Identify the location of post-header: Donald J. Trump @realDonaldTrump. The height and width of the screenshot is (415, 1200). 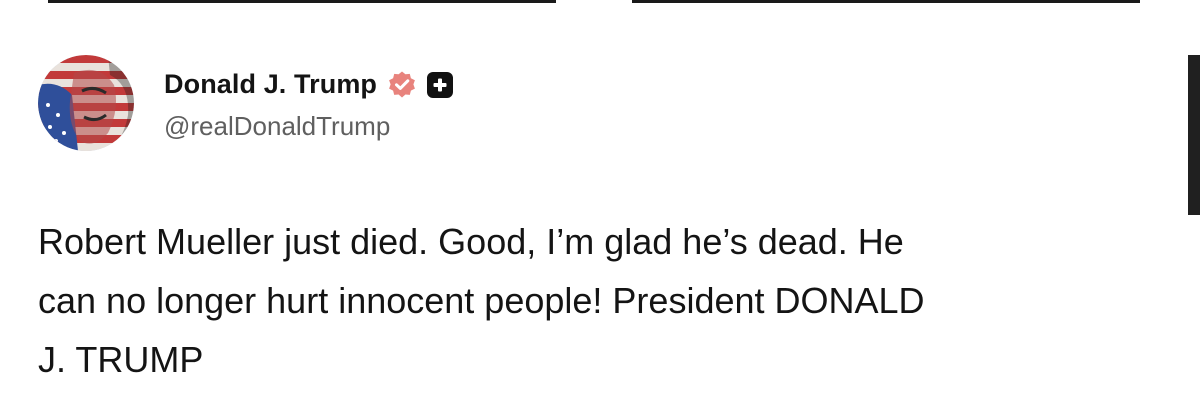
(246, 103).